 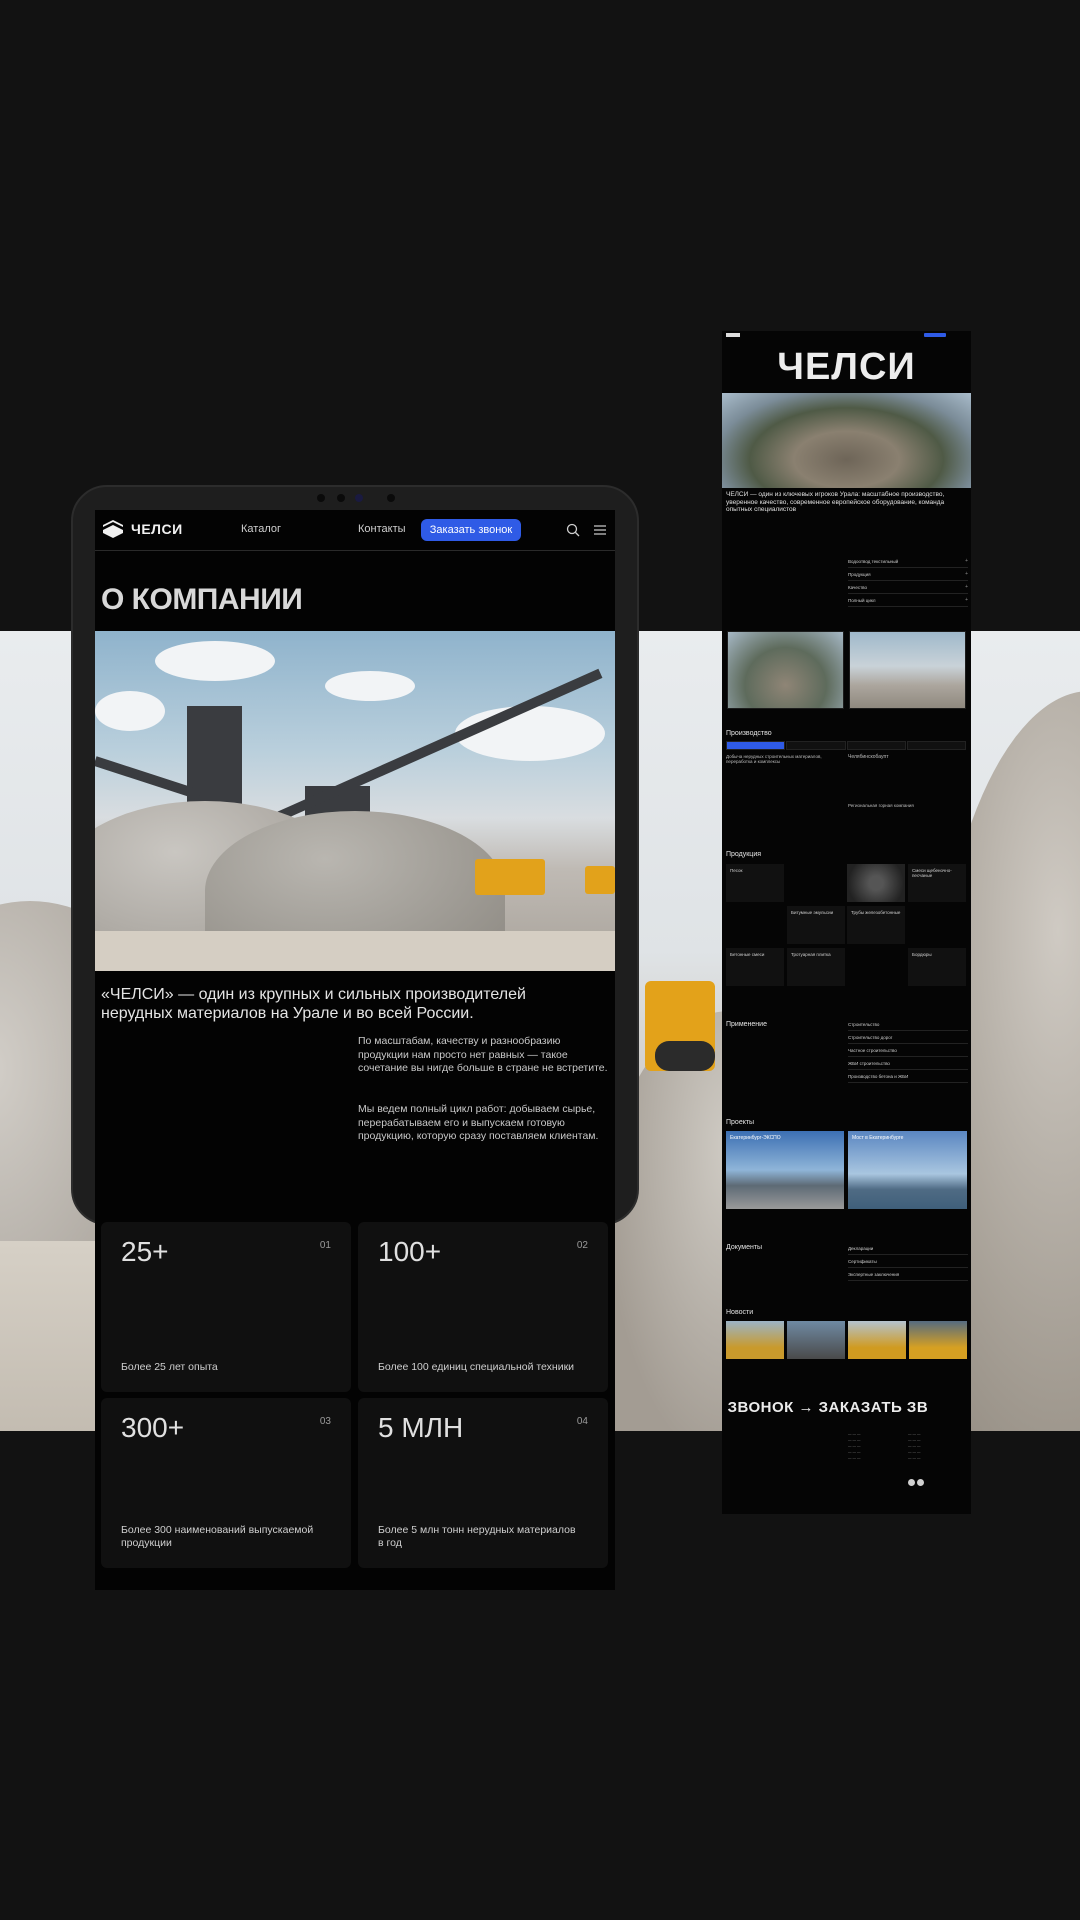 I want to click on mockup-document-row: Сертификаты, so click(x=908, y=1262).